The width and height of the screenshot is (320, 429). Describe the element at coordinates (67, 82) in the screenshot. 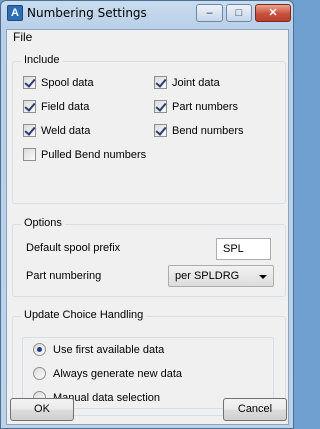

I see `checkbox-label: Spool data` at that location.